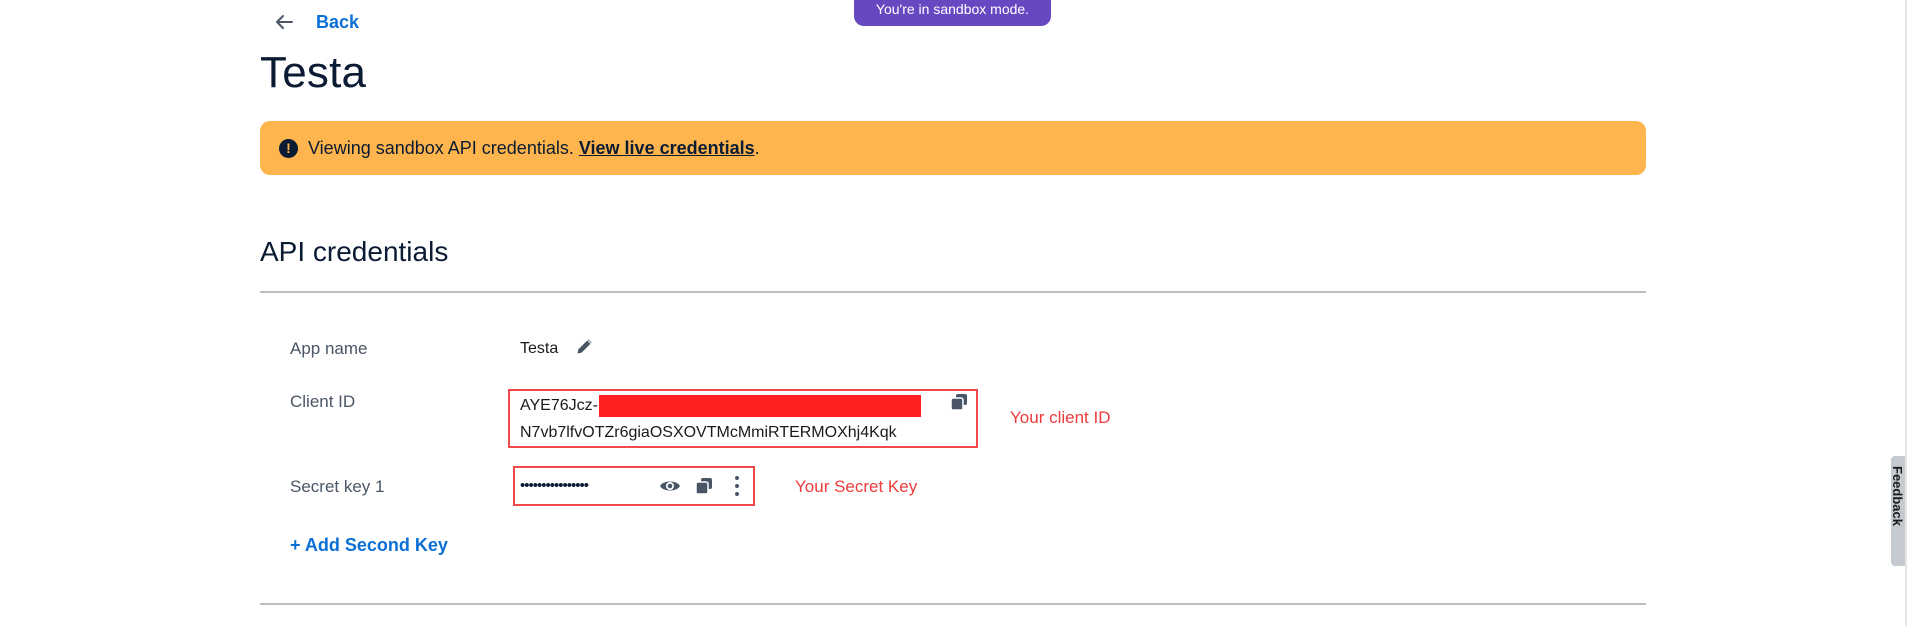 The width and height of the screenshot is (1907, 626). What do you see at coordinates (288, 148) in the screenshot?
I see `exclamation-circle-icon: !` at bounding box center [288, 148].